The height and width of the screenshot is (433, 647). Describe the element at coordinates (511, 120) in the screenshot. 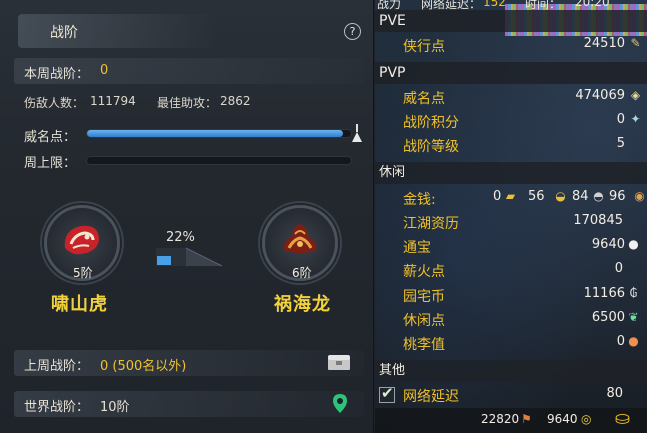

I see `pvp-row-1: 战阶积分 0 ✦` at that location.